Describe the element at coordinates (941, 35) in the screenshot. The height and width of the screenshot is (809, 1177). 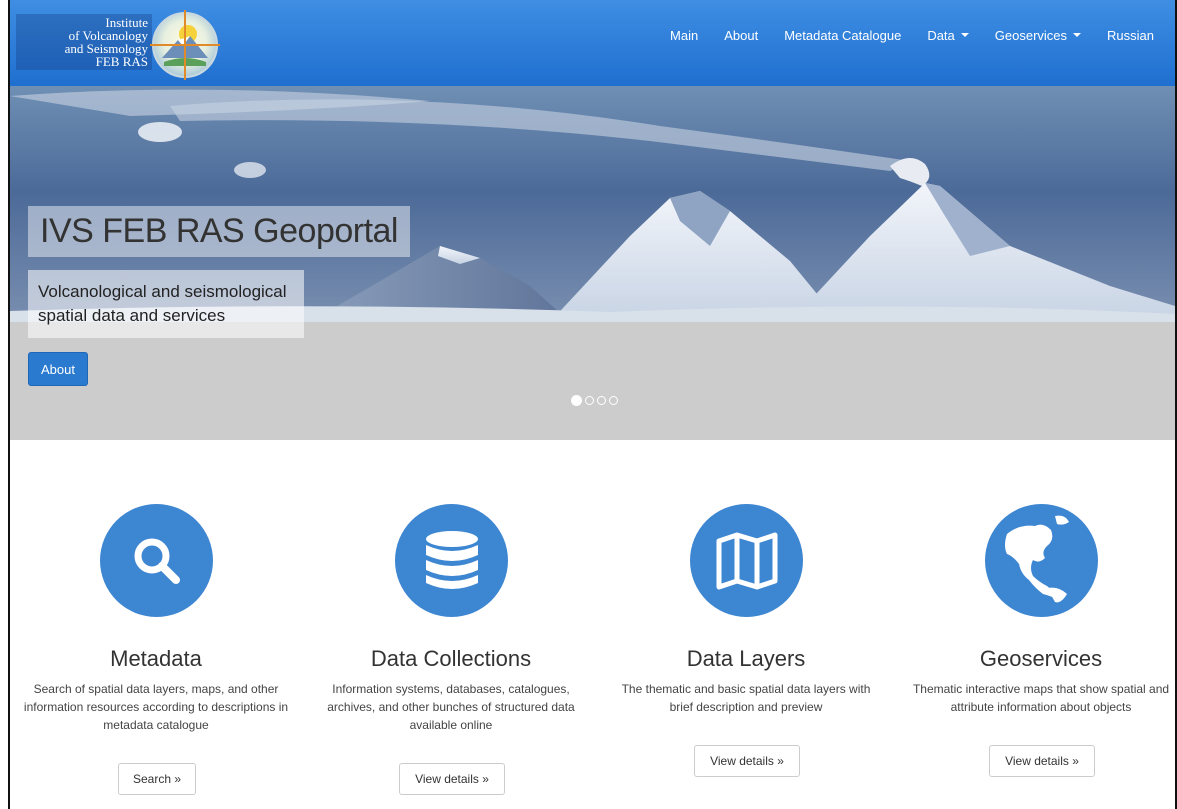
I see `nav-item-label: Data` at that location.